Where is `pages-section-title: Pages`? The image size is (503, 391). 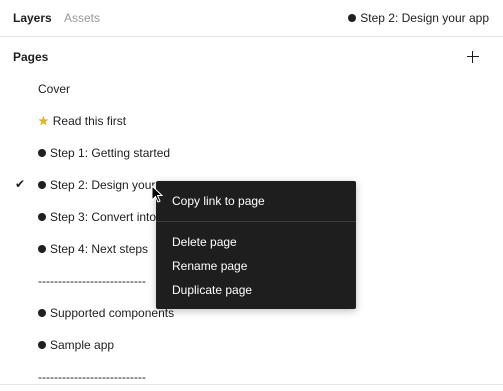
pages-section-title: Pages is located at coordinates (31, 57).